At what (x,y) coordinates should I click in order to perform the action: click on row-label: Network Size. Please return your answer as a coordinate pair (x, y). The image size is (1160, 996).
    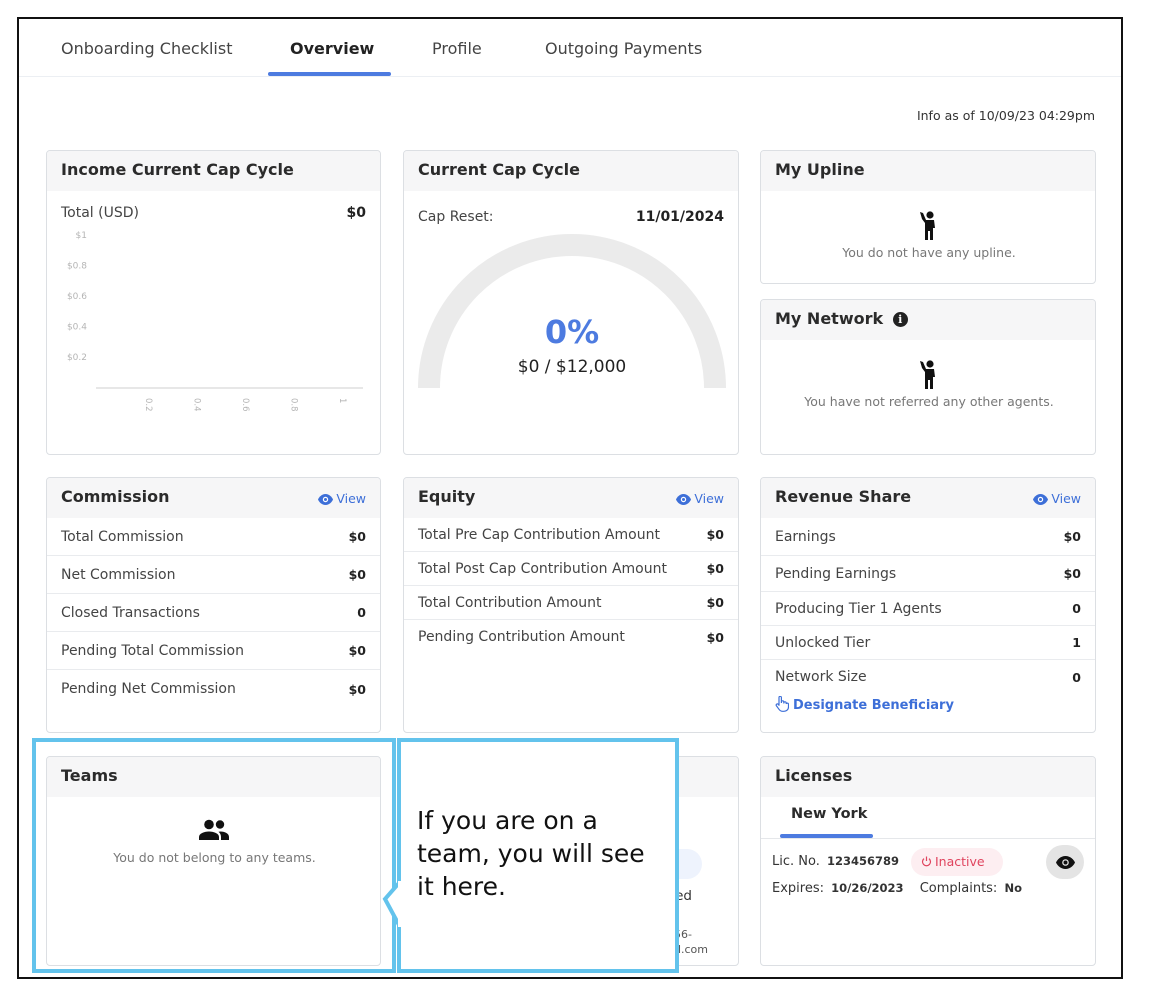
    Looking at the image, I should click on (821, 677).